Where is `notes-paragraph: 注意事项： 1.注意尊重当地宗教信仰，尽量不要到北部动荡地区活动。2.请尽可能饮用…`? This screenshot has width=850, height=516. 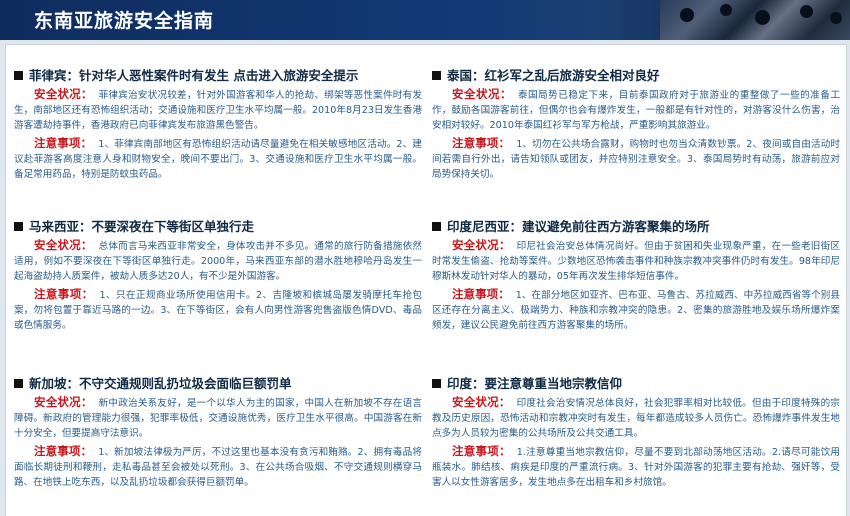
notes-paragraph: 注意事项： 1.注意尊重当地宗教信仰，尽量不要到北部动荡地区活动。2.请尽可能饮用… is located at coordinates (636, 466).